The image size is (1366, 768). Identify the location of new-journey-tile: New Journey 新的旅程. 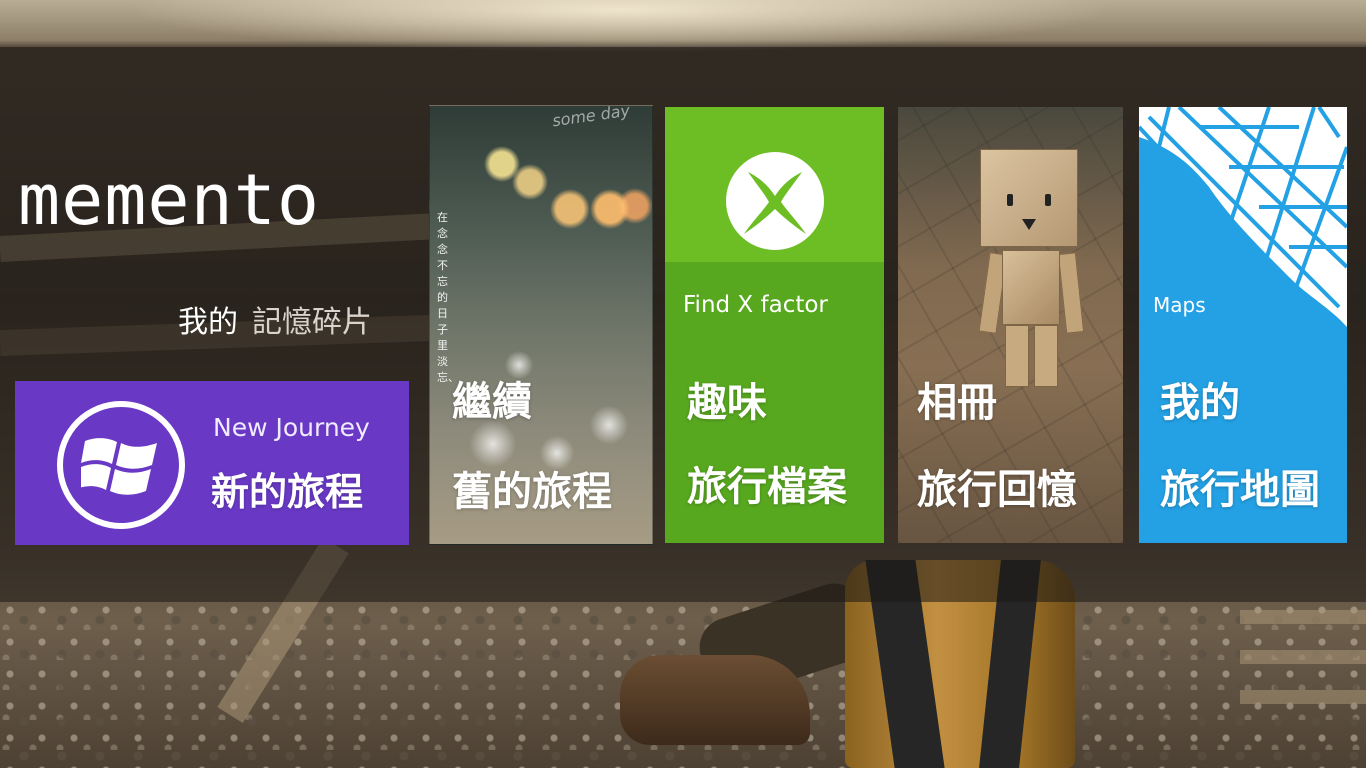
(212, 463).